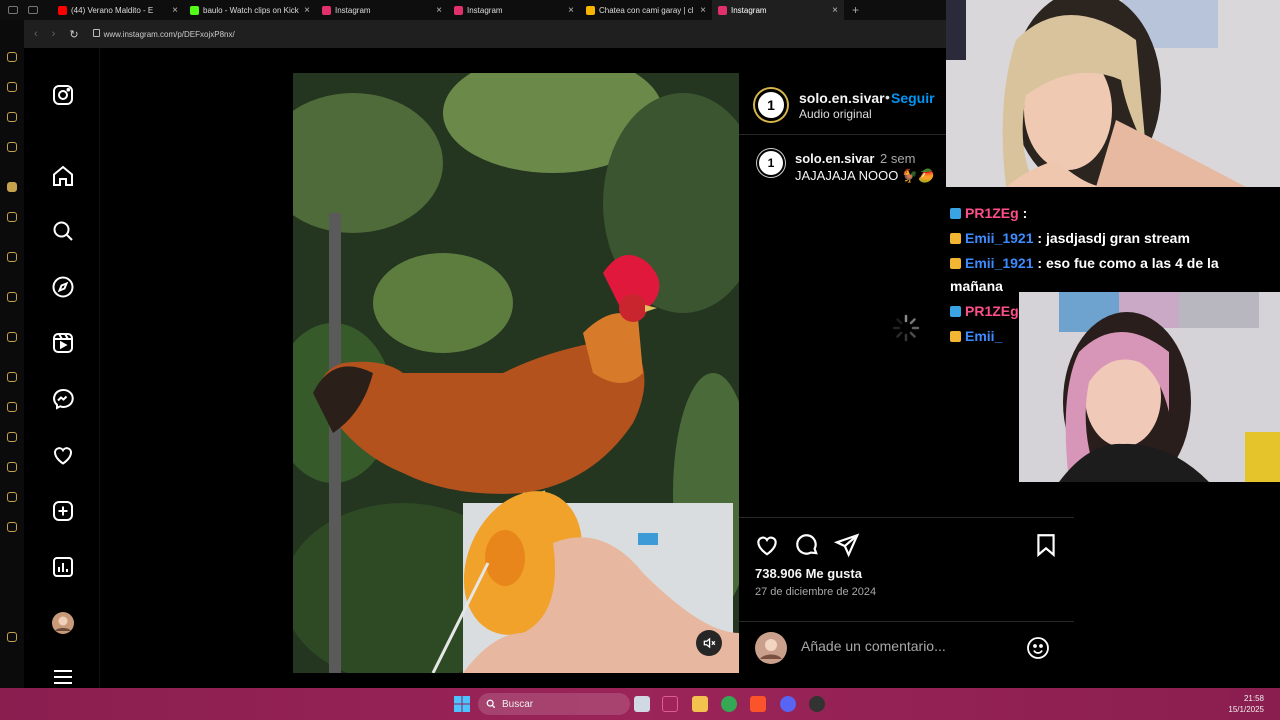 Image resolution: width=1280 pixels, height=720 pixels. Describe the element at coordinates (63, 231) in the screenshot. I see `search-icon` at that location.